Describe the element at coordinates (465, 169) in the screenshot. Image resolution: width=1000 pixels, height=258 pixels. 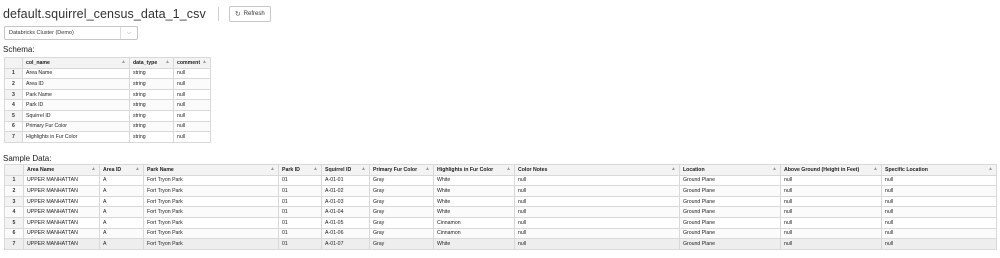
I see `column-header-label: Highlights in Fur Color` at that location.